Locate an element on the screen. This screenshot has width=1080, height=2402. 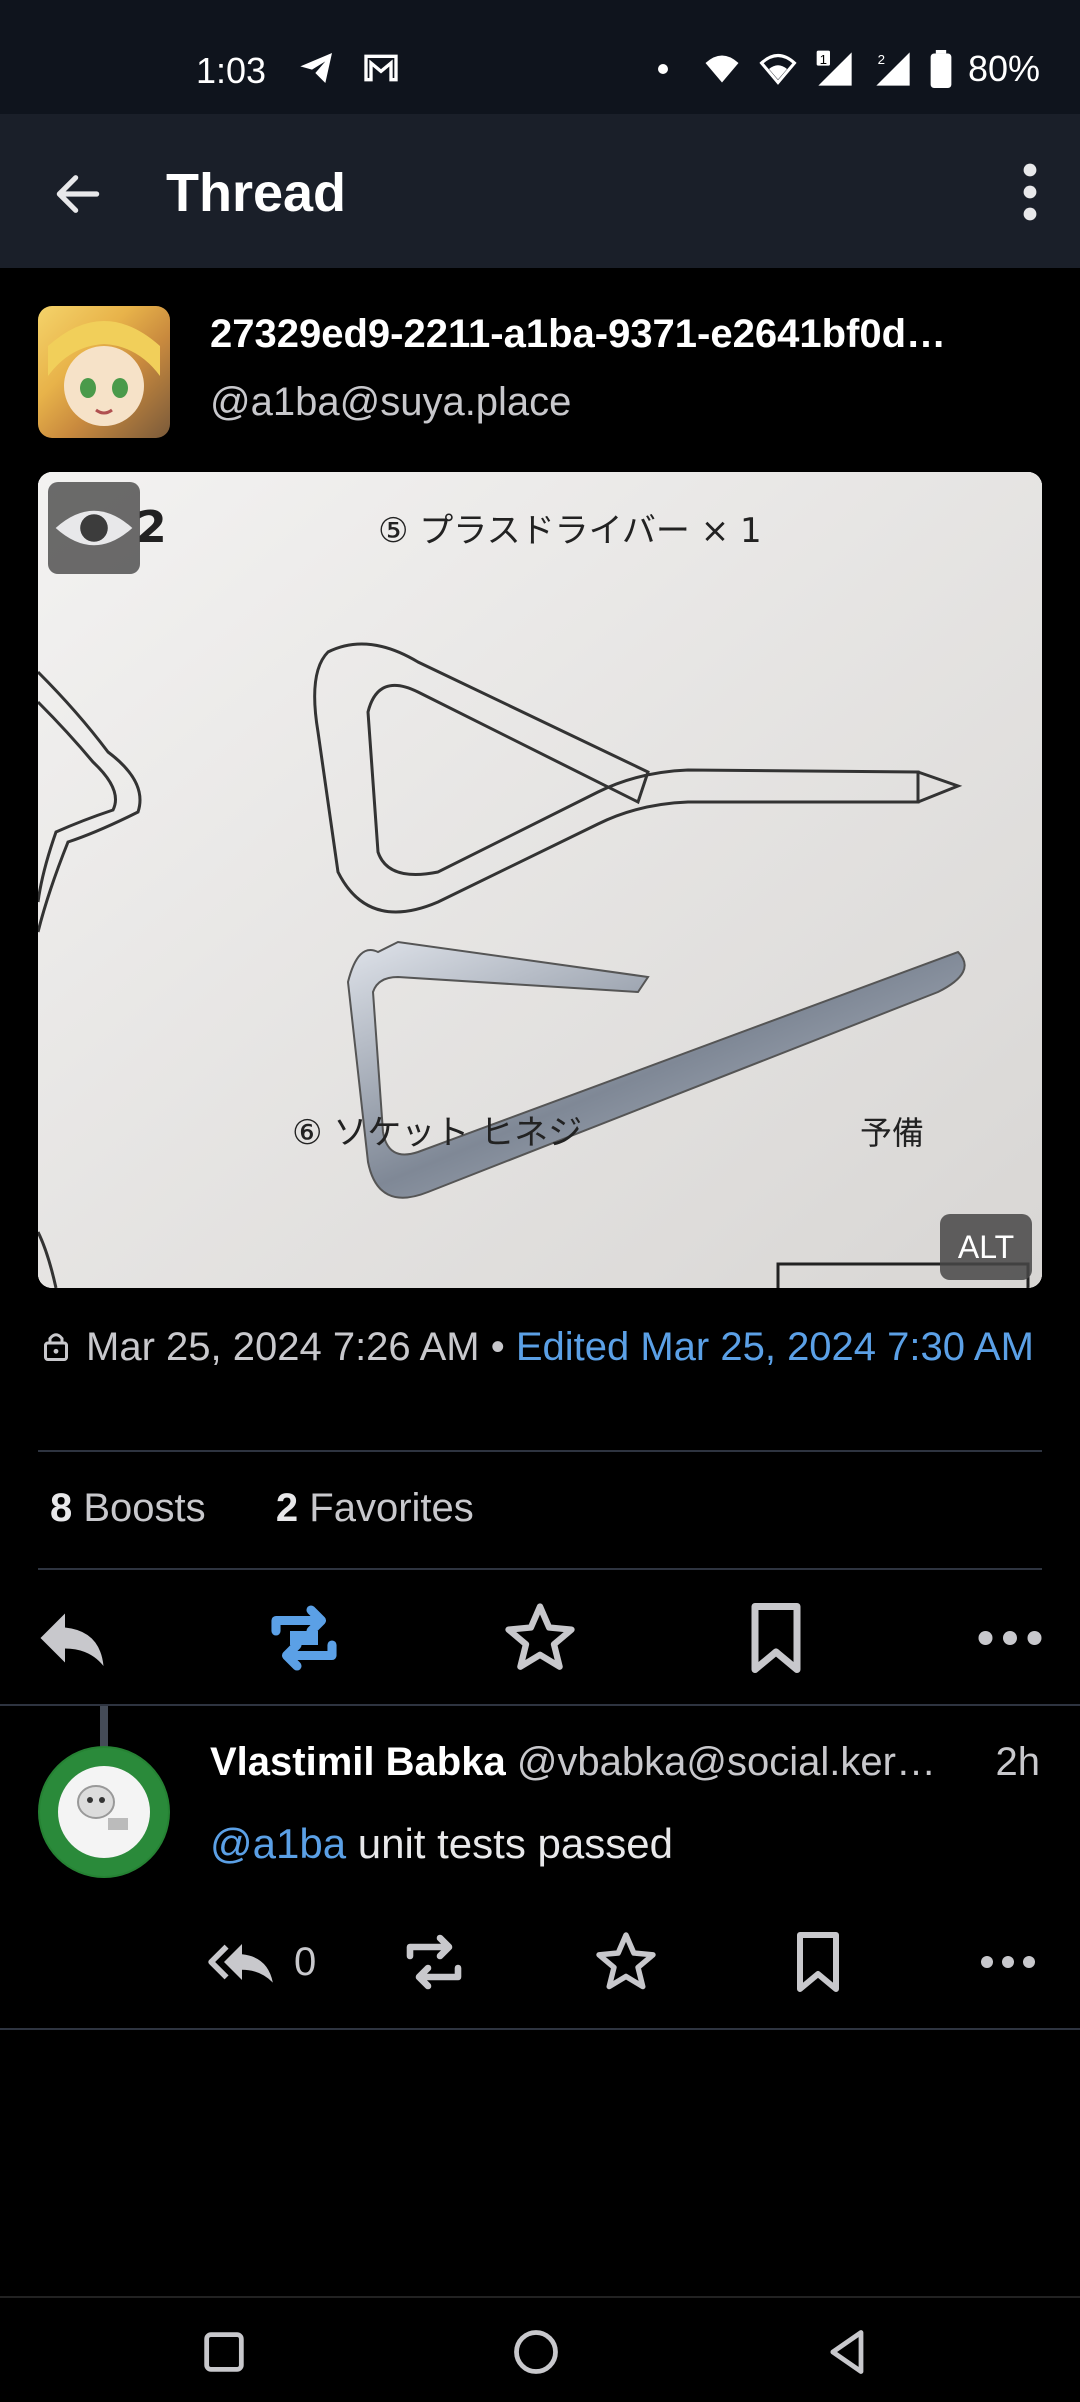
boosts-count: 8 is located at coordinates (61, 1508).